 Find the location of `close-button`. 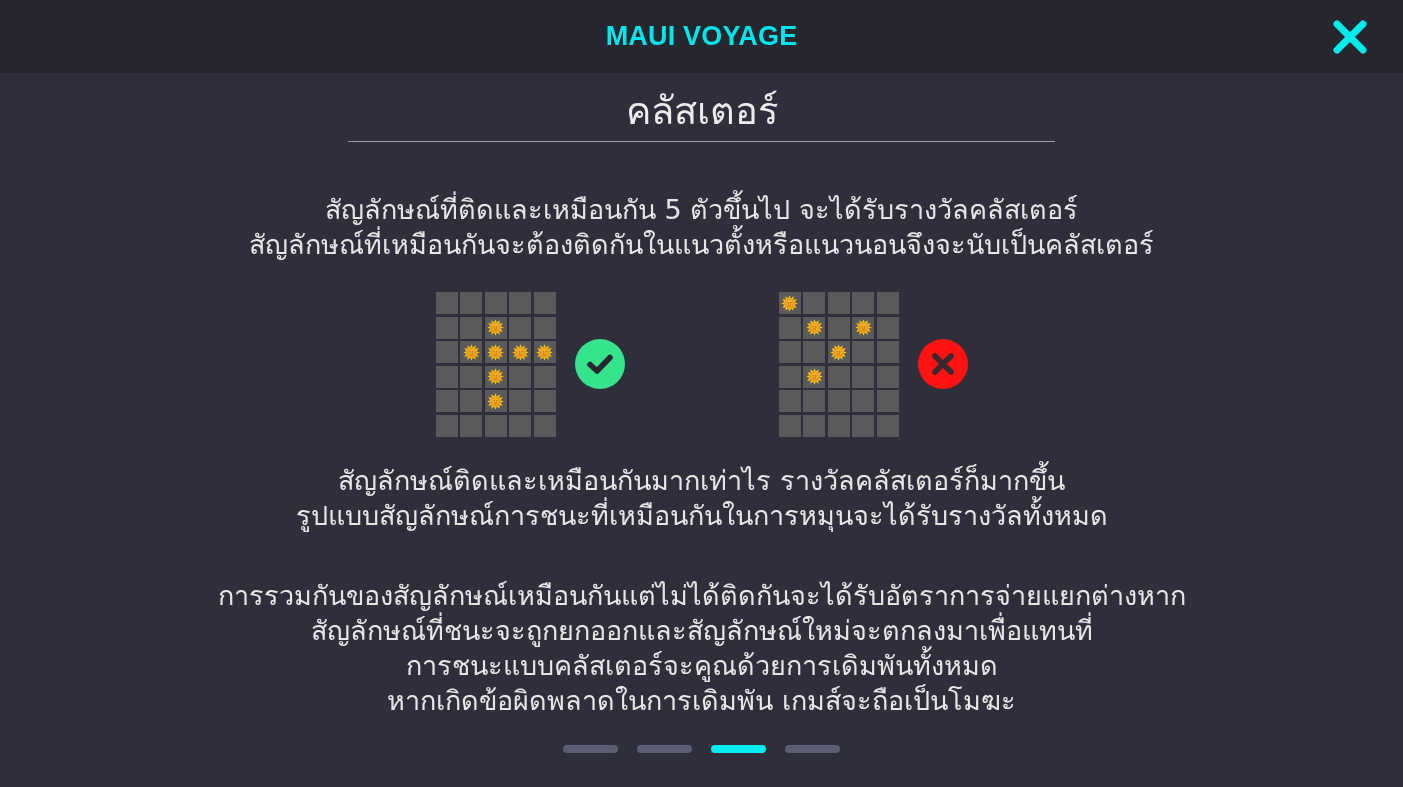

close-button is located at coordinates (1350, 36).